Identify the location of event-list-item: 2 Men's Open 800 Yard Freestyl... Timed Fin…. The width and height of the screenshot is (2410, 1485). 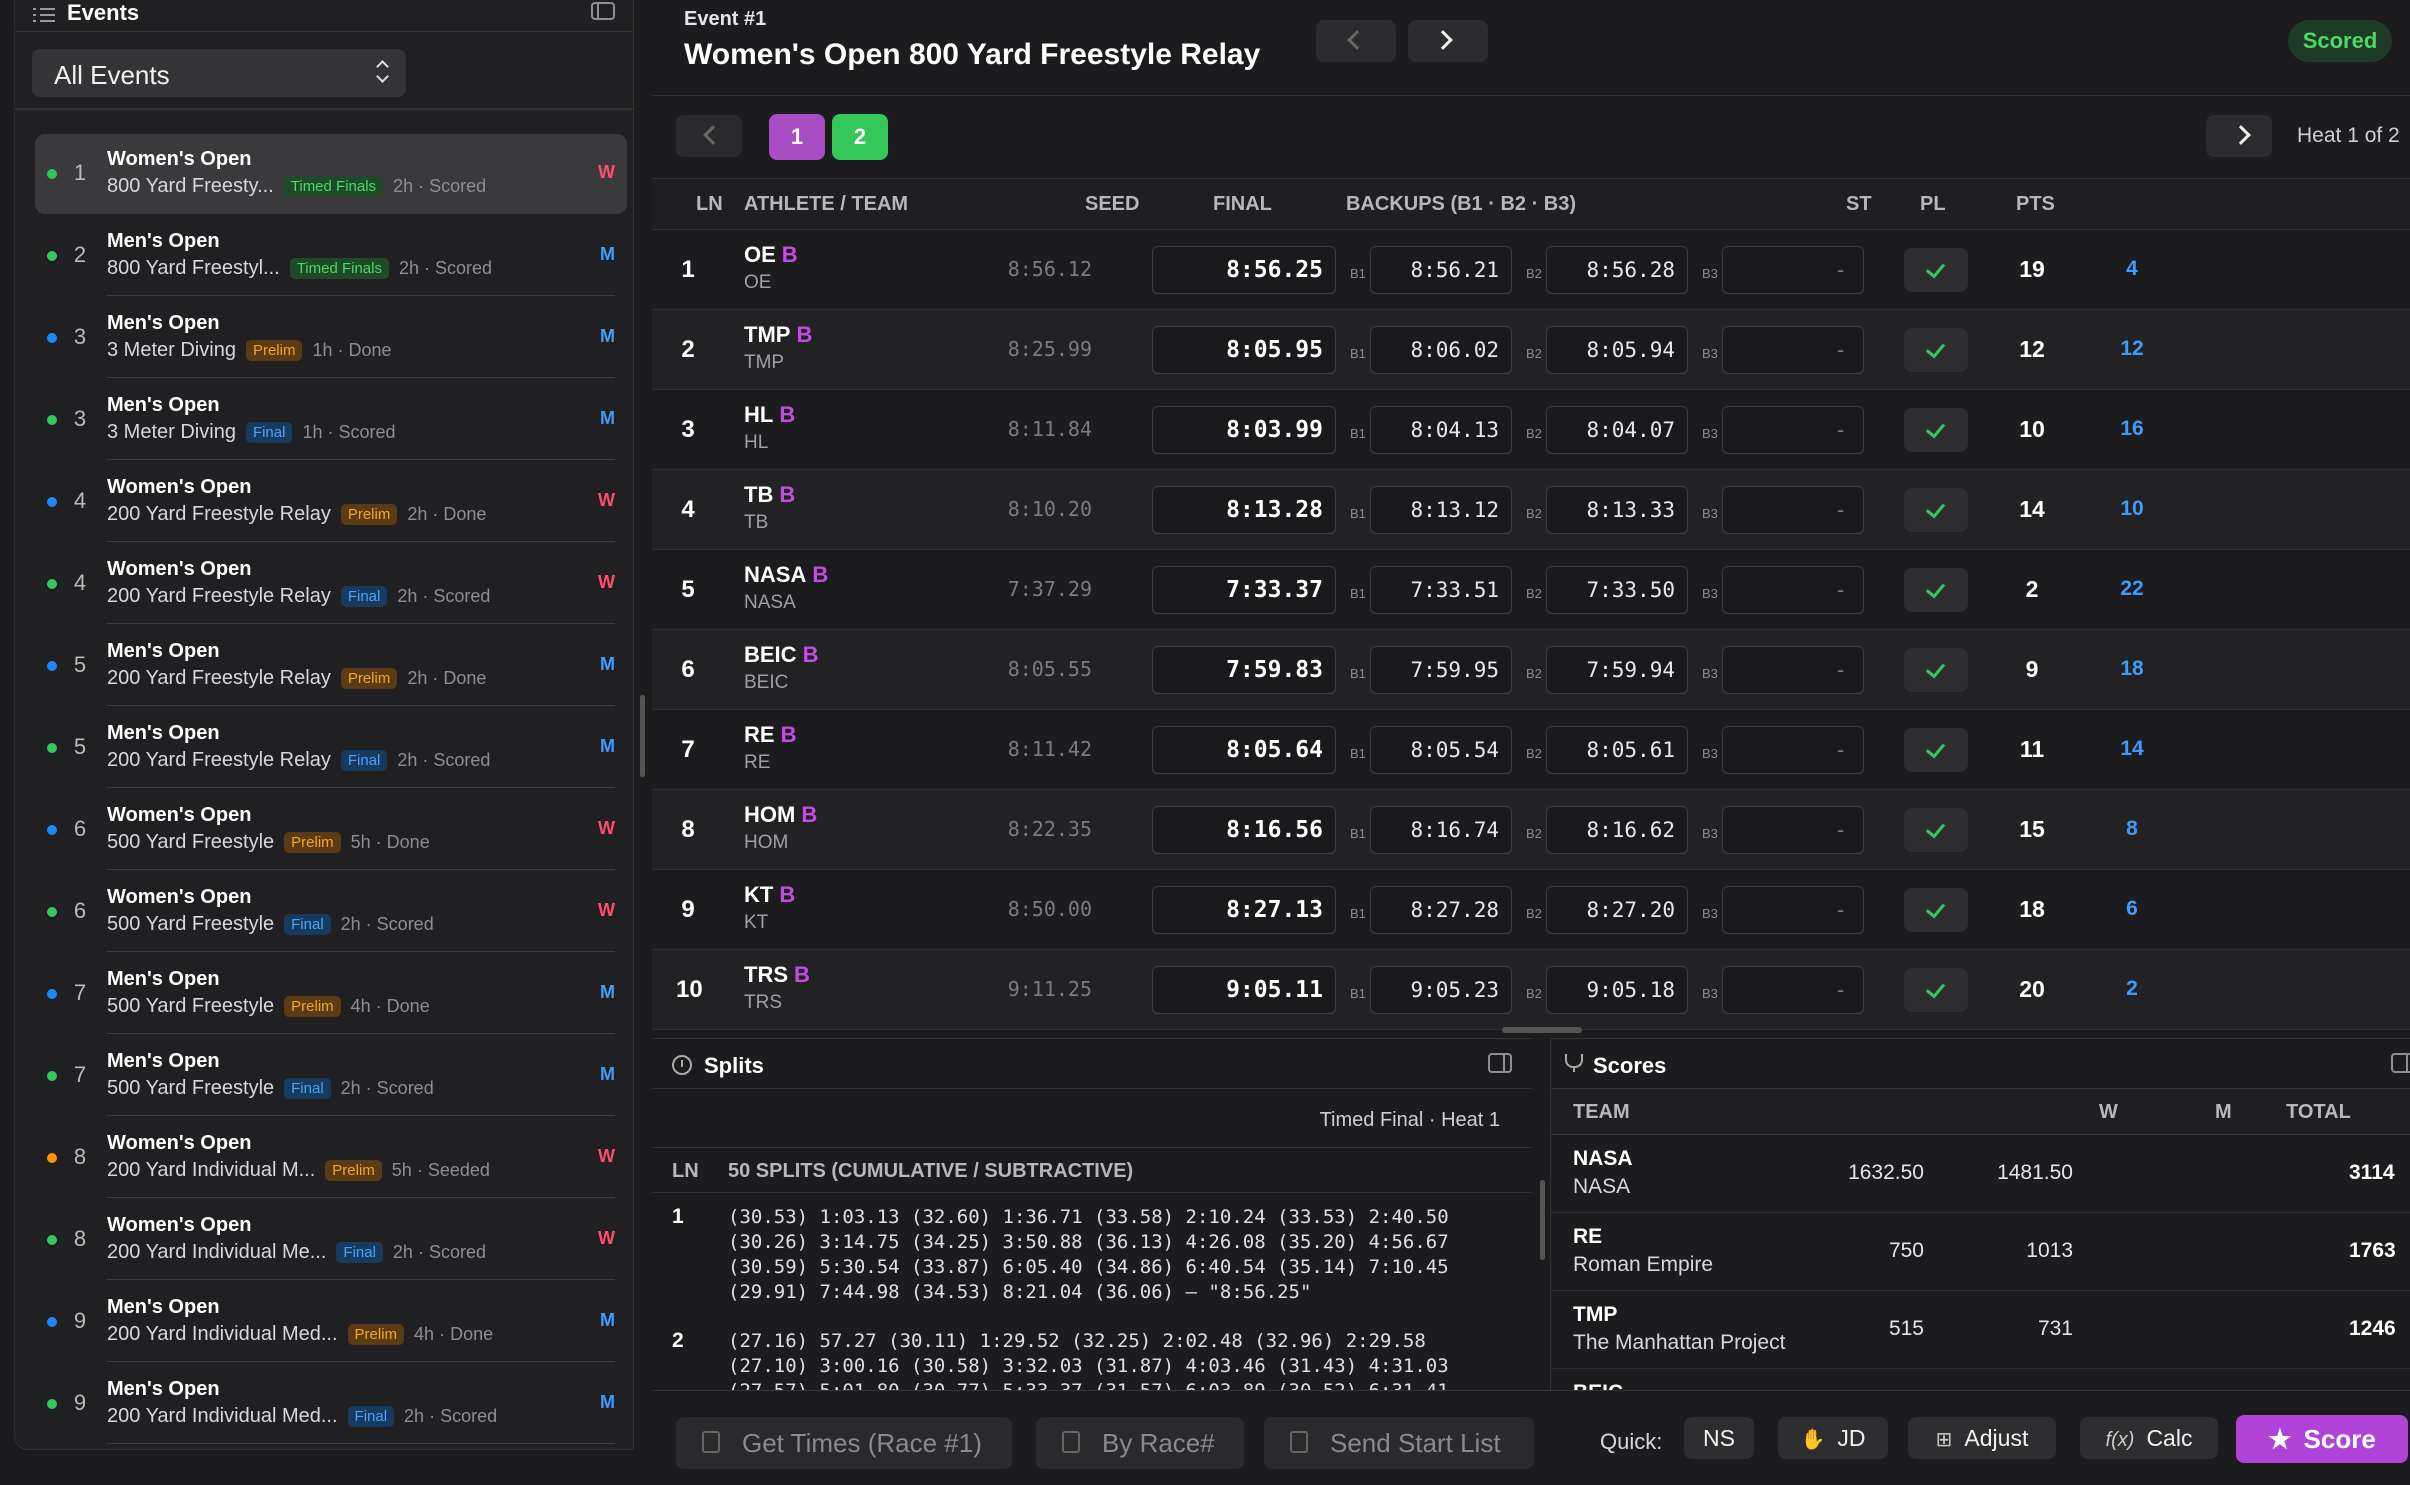
(331, 256).